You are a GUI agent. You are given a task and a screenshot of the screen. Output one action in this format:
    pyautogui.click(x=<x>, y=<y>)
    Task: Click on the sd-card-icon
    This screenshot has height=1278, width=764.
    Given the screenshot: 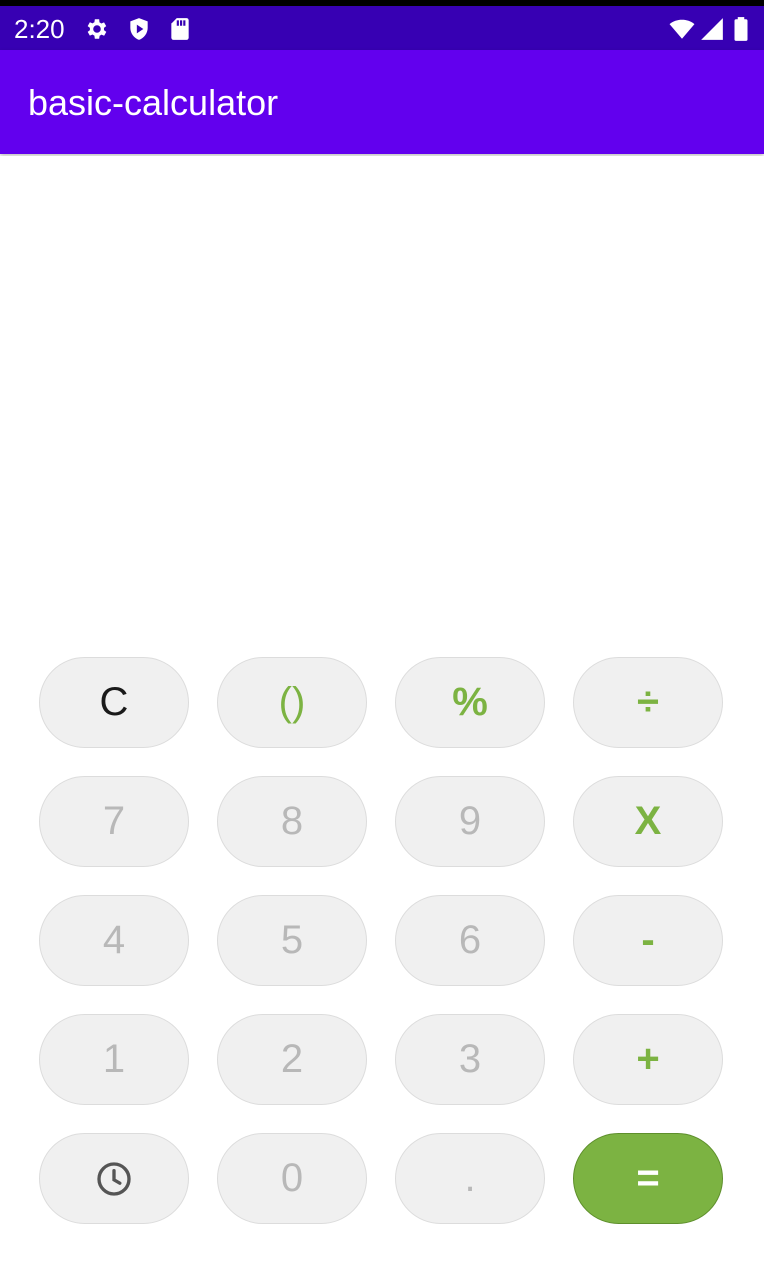 What is the action you would take?
    pyautogui.click(x=180, y=29)
    